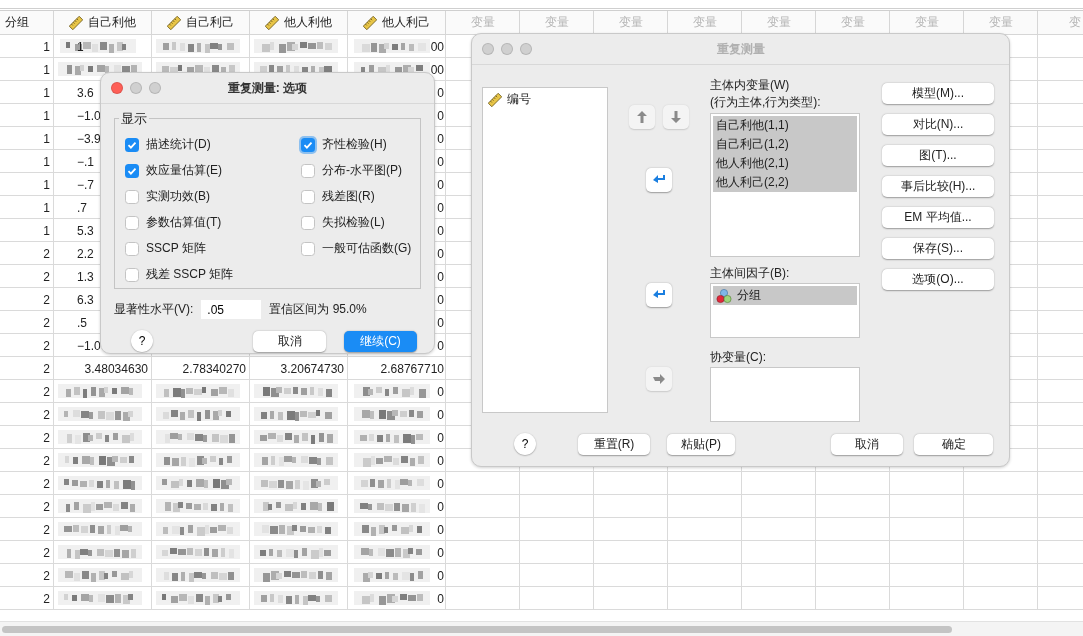 This screenshot has width=1083, height=636. Describe the element at coordinates (178, 196) in the screenshot. I see `checkbox-label: 实测功效(B)` at that location.